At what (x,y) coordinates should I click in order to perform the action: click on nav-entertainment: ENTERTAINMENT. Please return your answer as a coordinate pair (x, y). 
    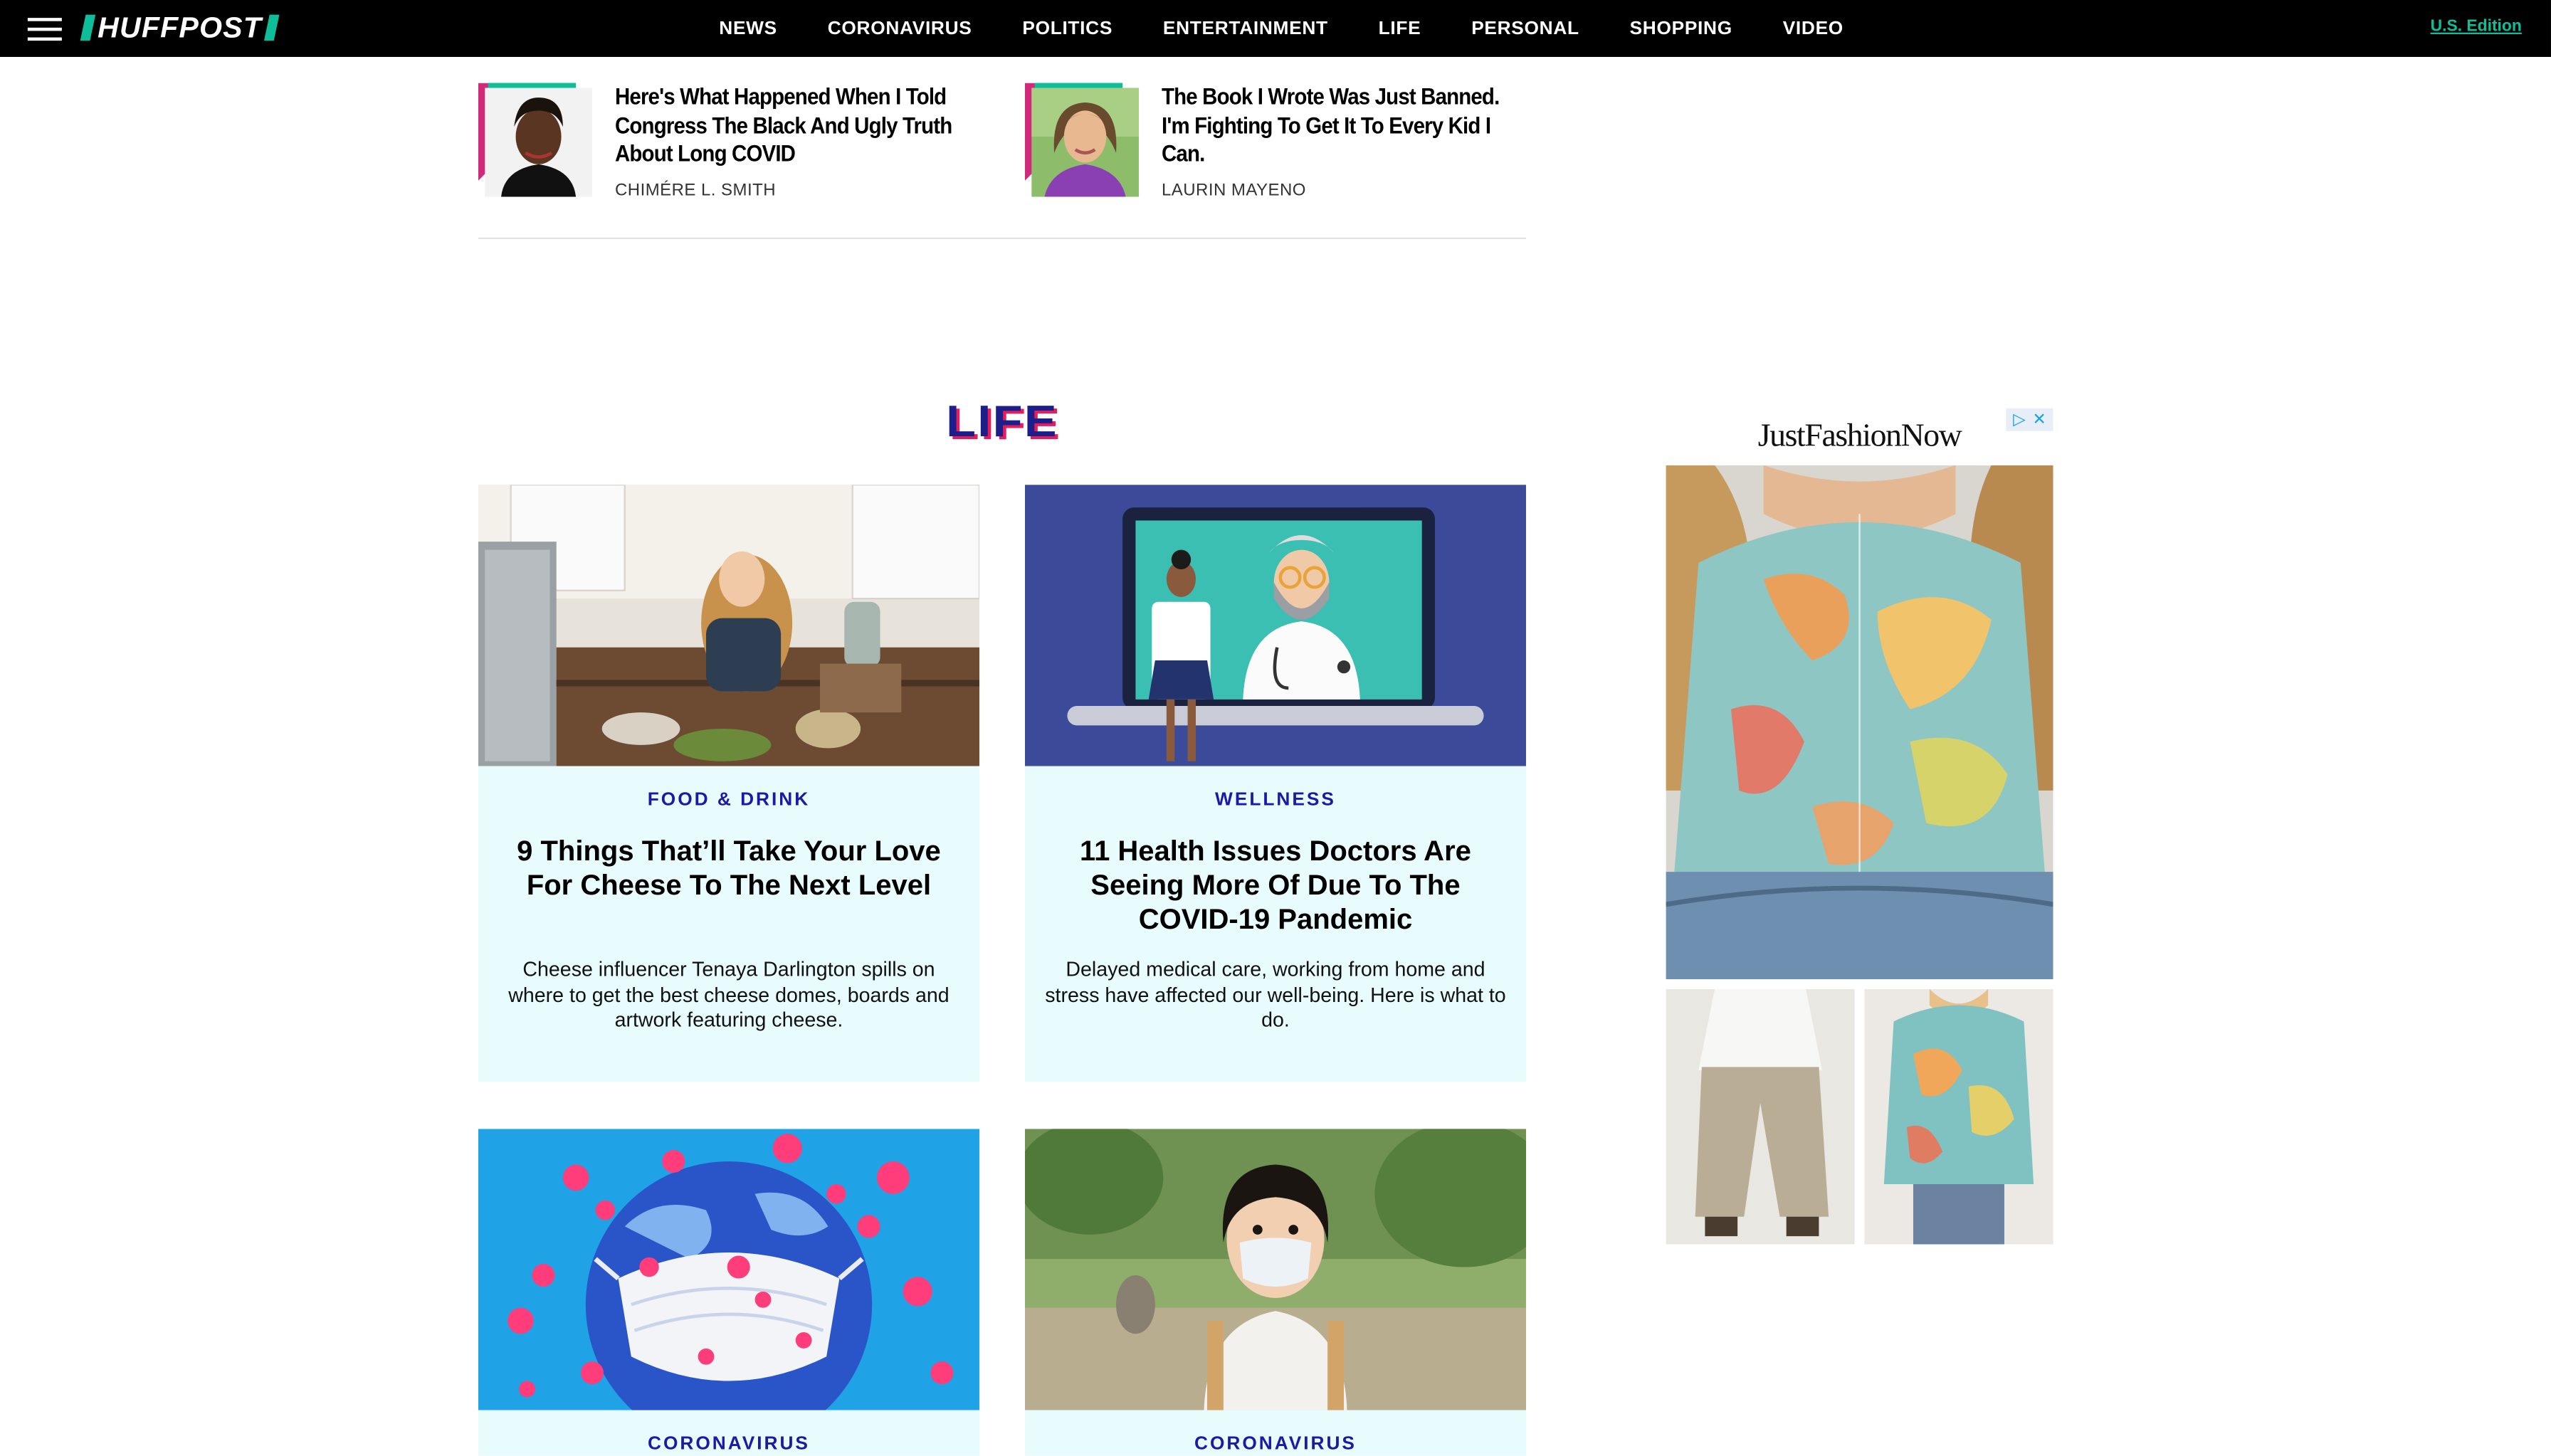
    Looking at the image, I should click on (1246, 28).